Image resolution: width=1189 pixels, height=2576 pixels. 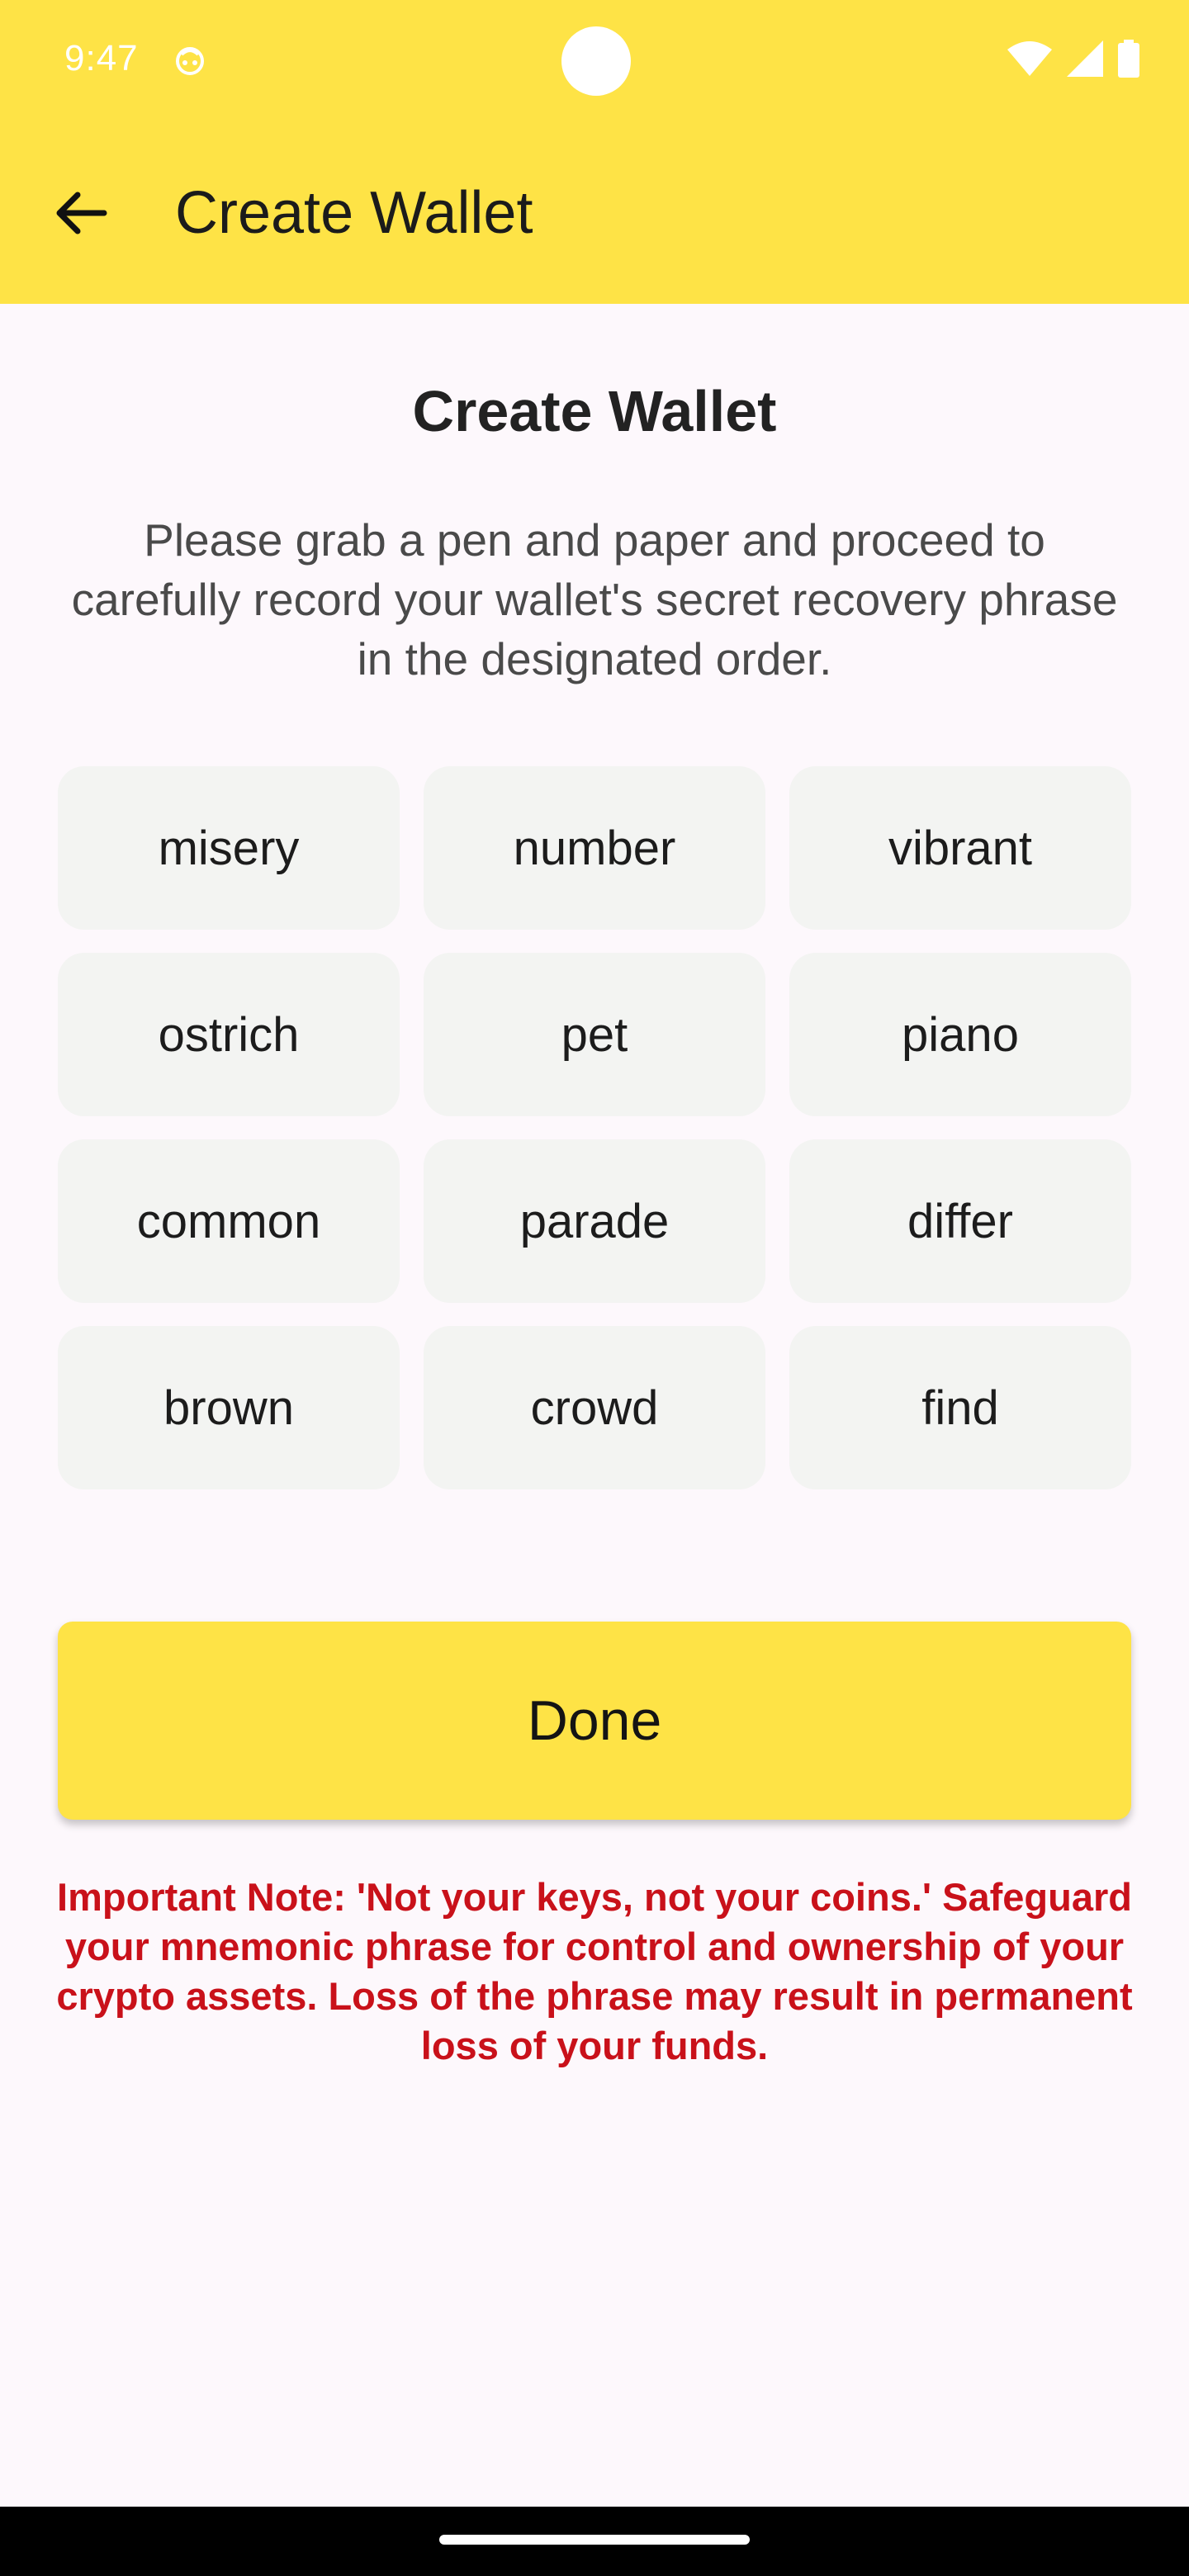 I want to click on app-bar-title: Create Wallet, so click(x=354, y=213).